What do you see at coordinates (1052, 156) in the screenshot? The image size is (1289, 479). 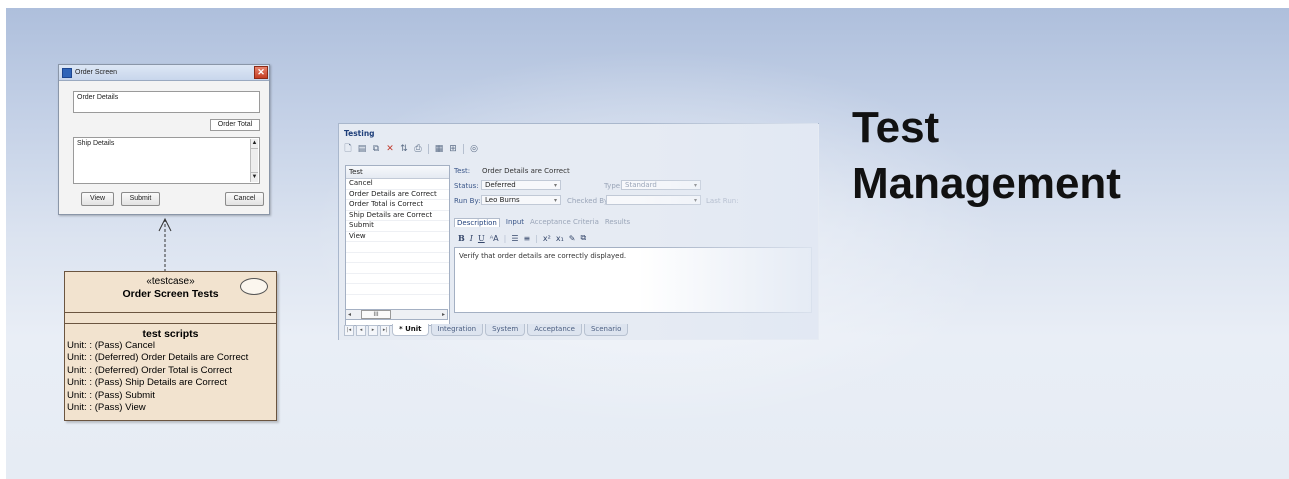 I see `slide-title: Test Management` at bounding box center [1052, 156].